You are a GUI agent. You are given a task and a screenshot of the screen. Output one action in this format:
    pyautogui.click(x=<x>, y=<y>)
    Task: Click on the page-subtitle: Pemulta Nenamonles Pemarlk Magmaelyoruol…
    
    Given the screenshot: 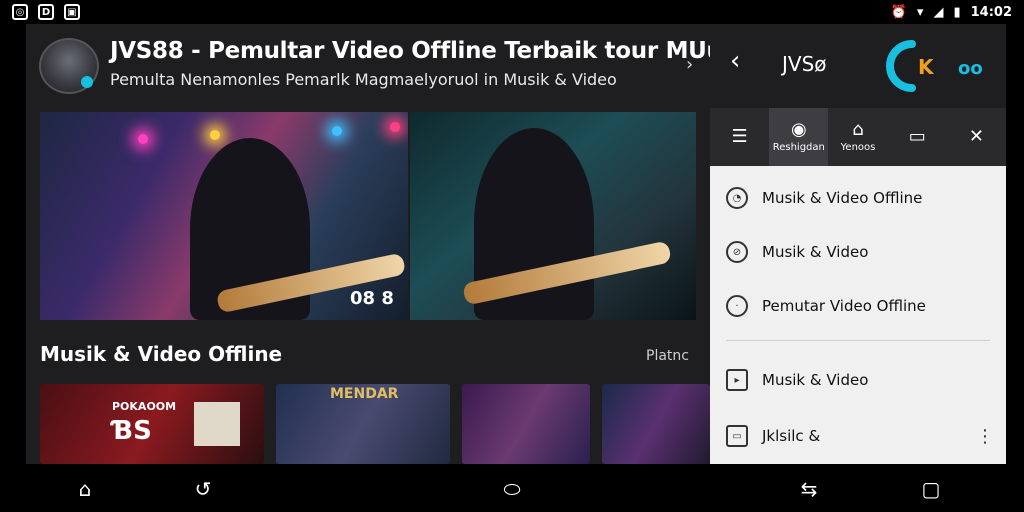 What is the action you would take?
    pyautogui.click(x=363, y=79)
    